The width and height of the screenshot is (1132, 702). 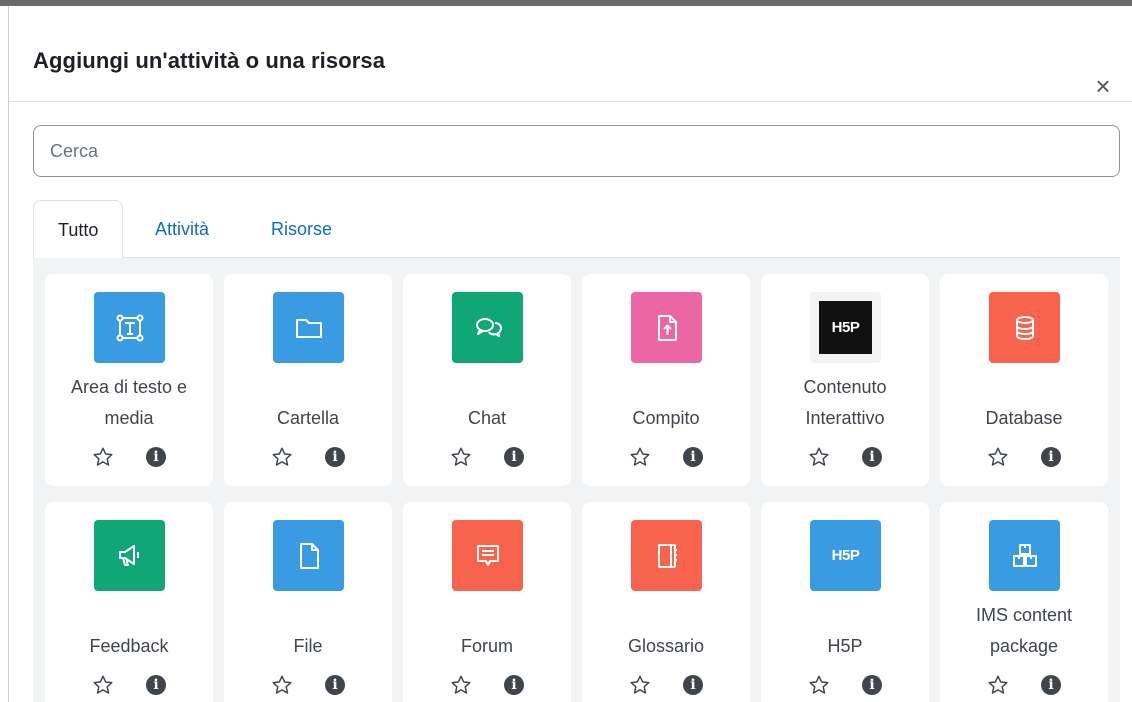 I want to click on search-box, so click(x=576, y=151).